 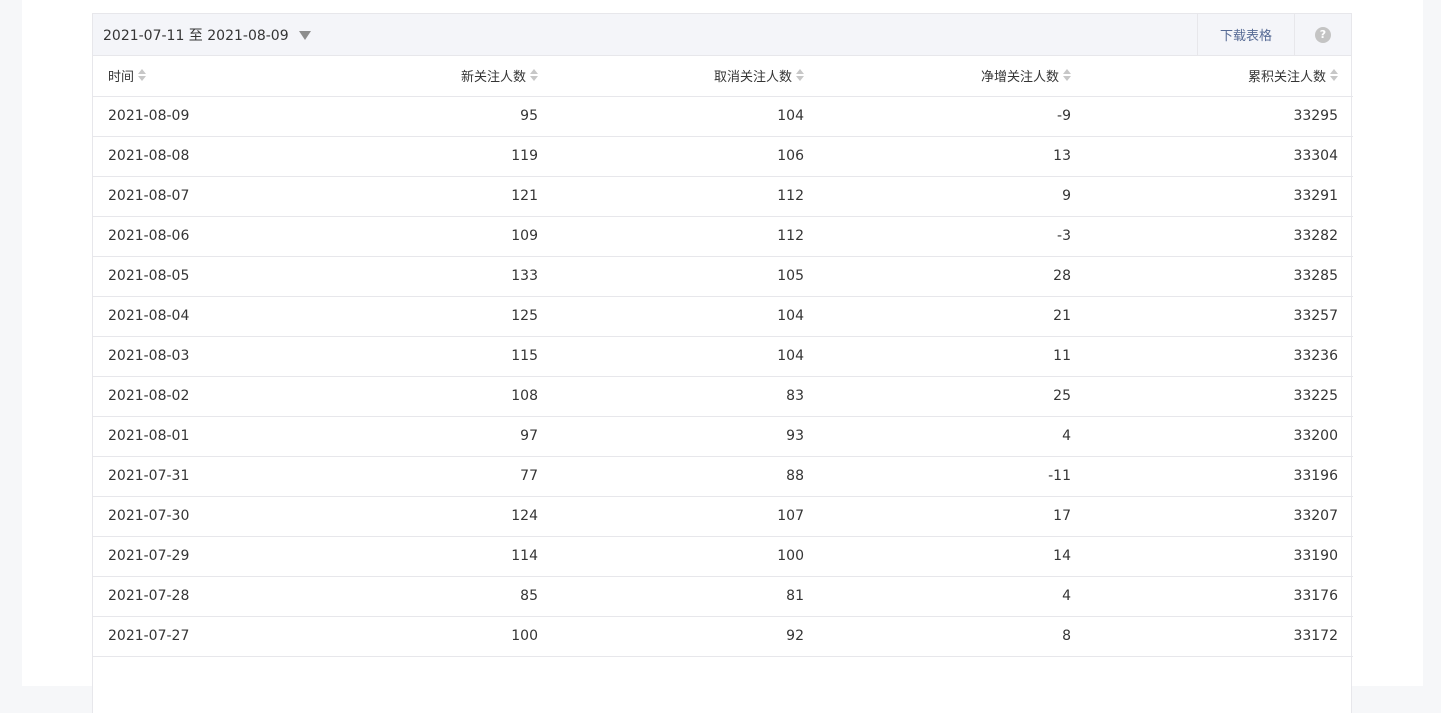 I want to click on cell-date: 2021-08-09, so click(x=193, y=116).